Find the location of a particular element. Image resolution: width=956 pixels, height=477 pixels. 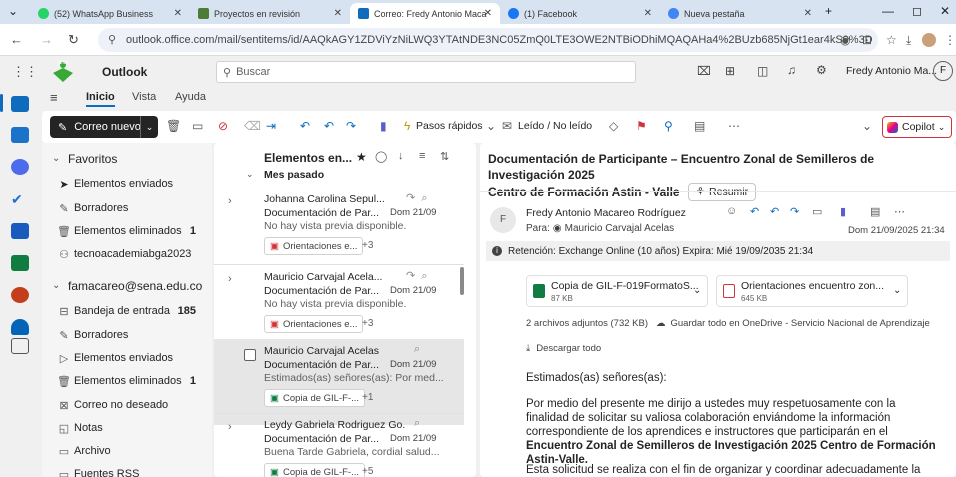

site-info-icon: ⚲ is located at coordinates (112, 39).